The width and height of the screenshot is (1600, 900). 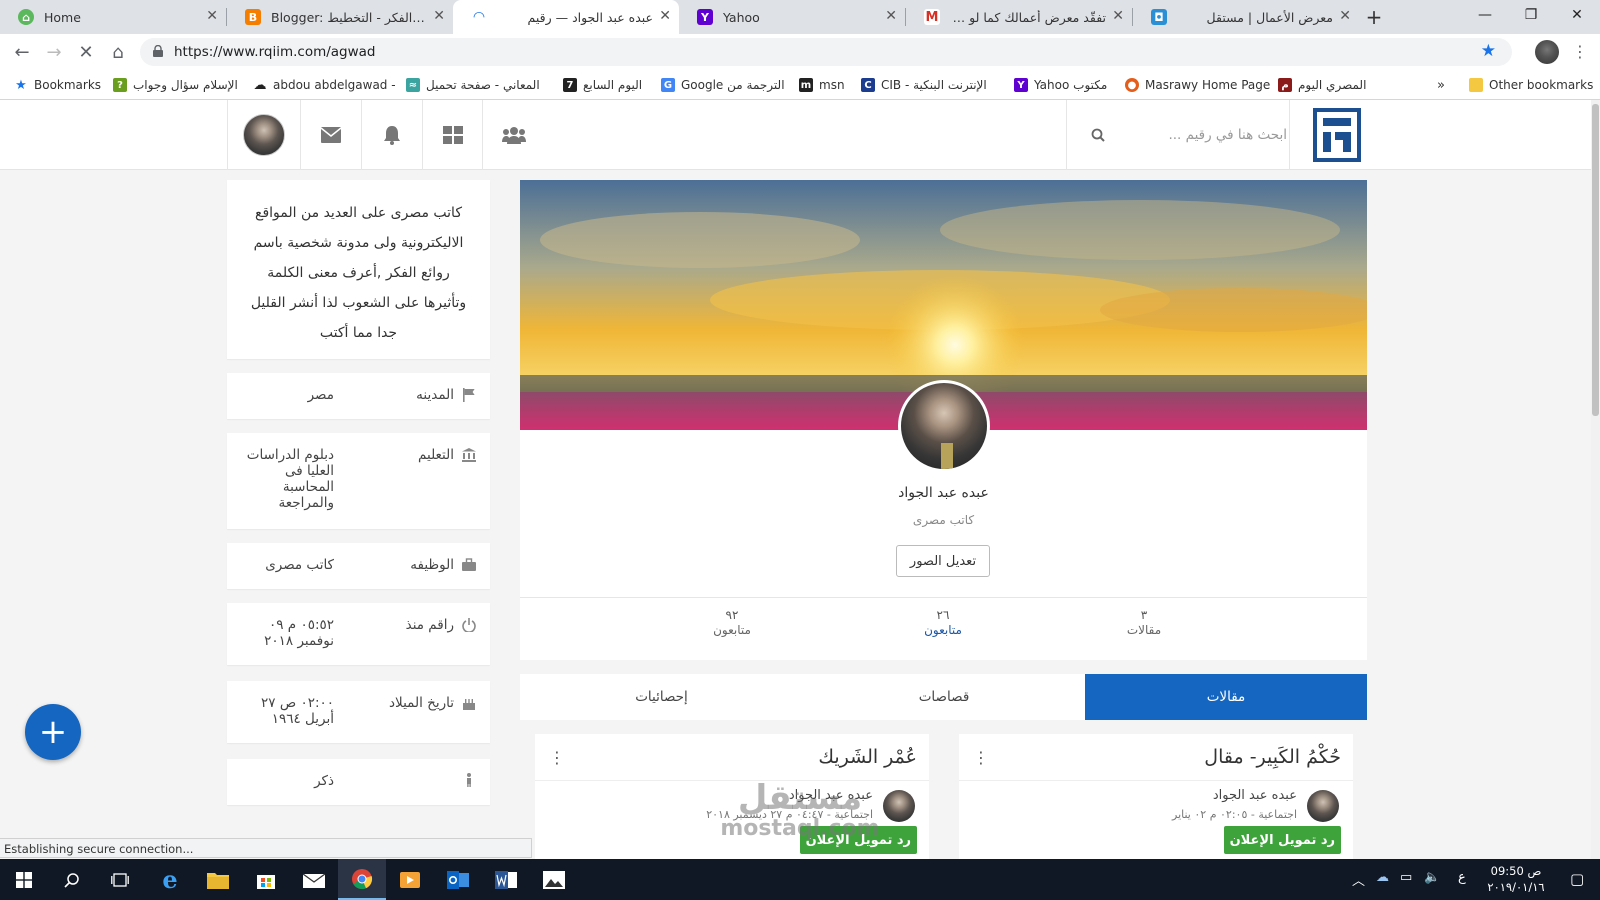 I want to click on article-title: حُكْمُ الكَبِير- مقال, so click(x=1272, y=757).